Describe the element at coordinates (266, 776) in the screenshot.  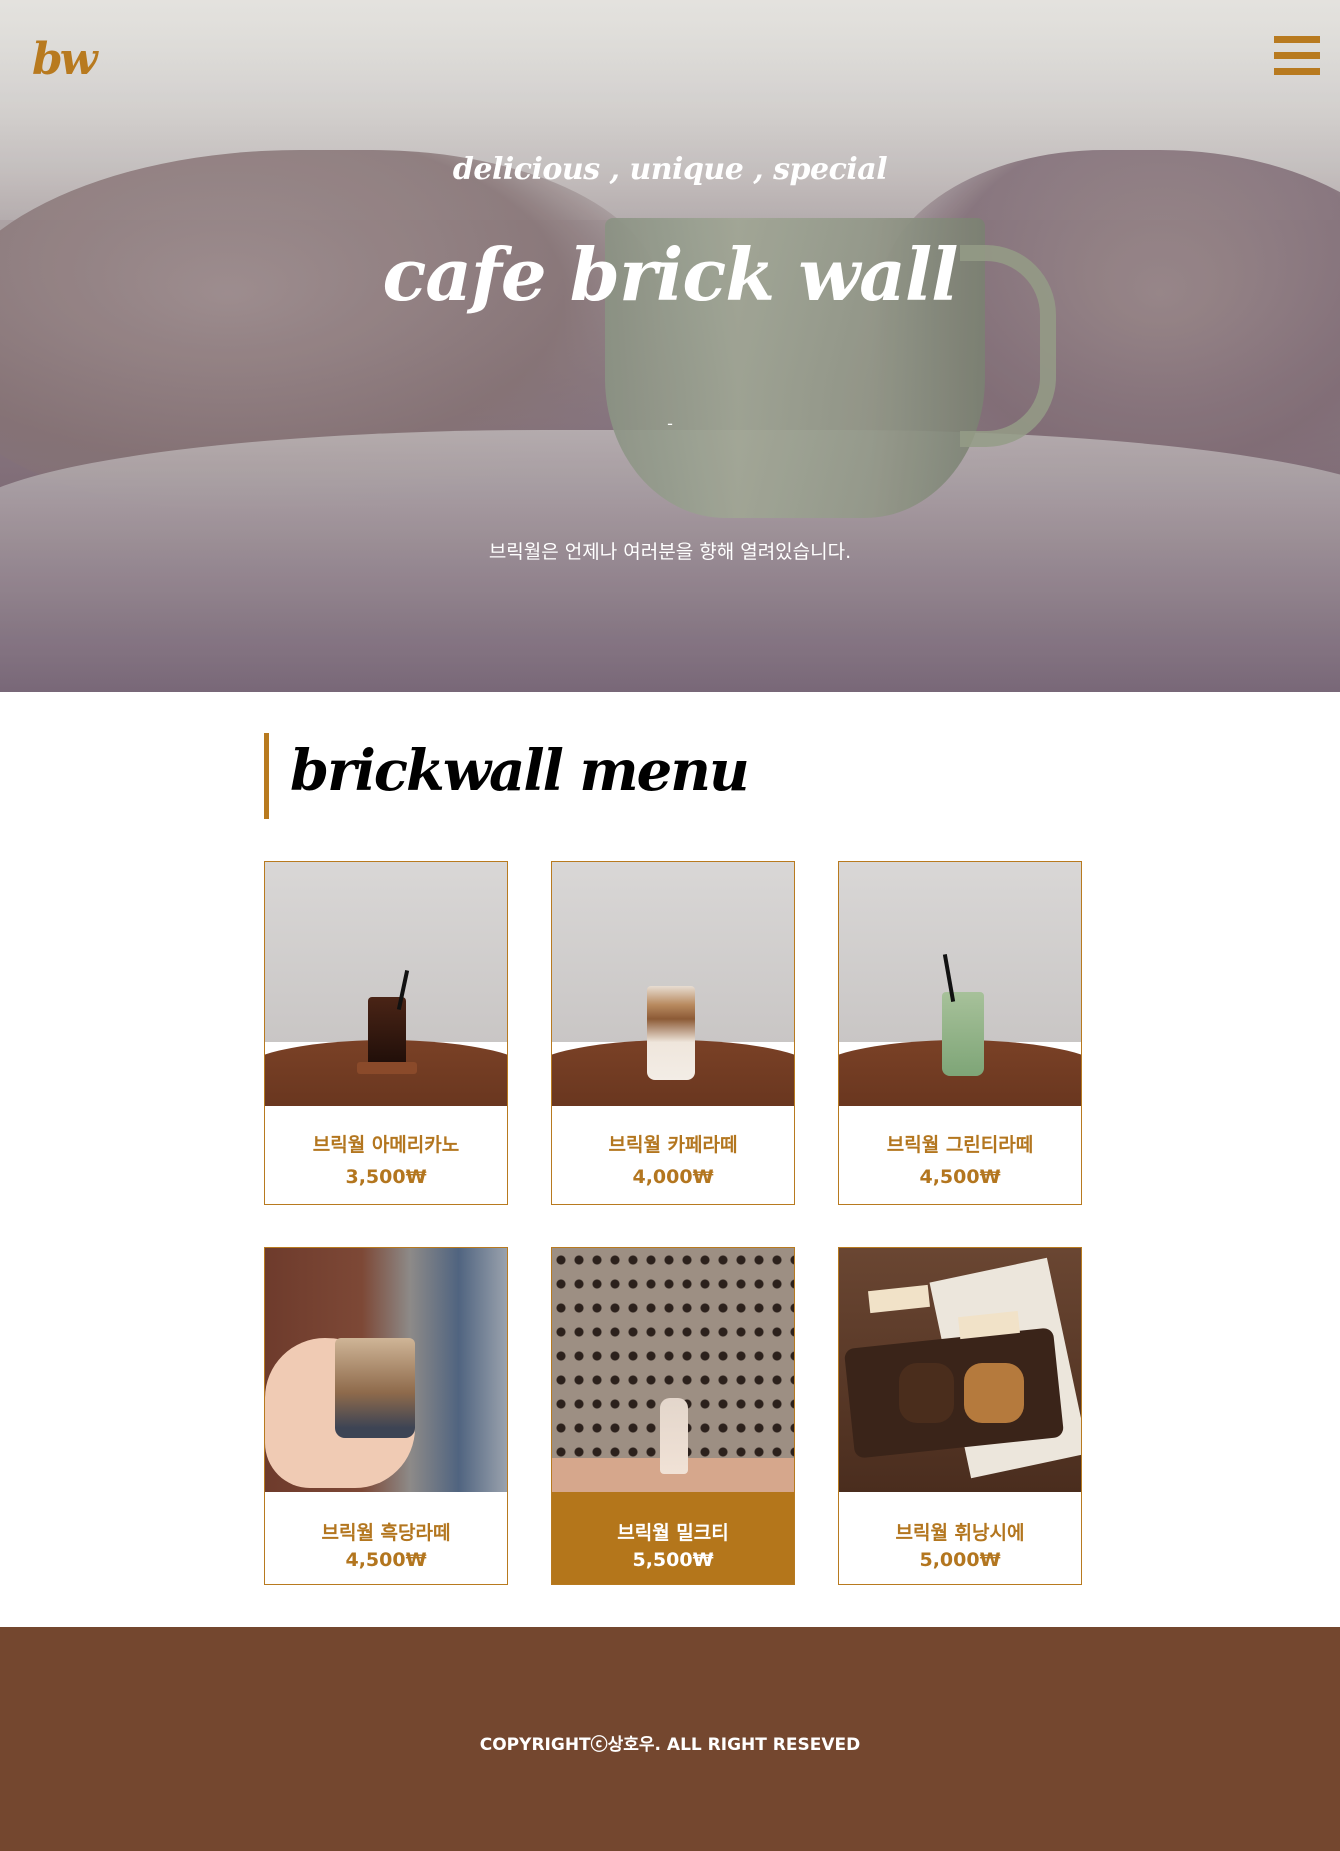
I see `section-title-accent-bar` at that location.